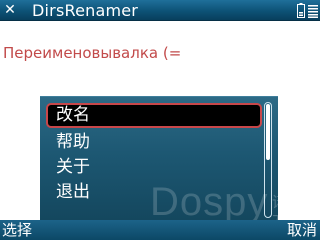  What do you see at coordinates (154, 142) in the screenshot?
I see `menu-item-help: 帮助` at bounding box center [154, 142].